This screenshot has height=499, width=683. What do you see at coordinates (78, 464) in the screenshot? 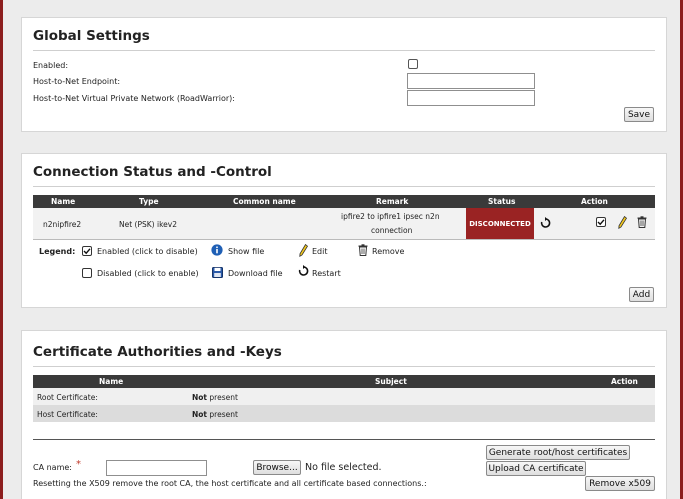
I see `required-marker: *` at bounding box center [78, 464].